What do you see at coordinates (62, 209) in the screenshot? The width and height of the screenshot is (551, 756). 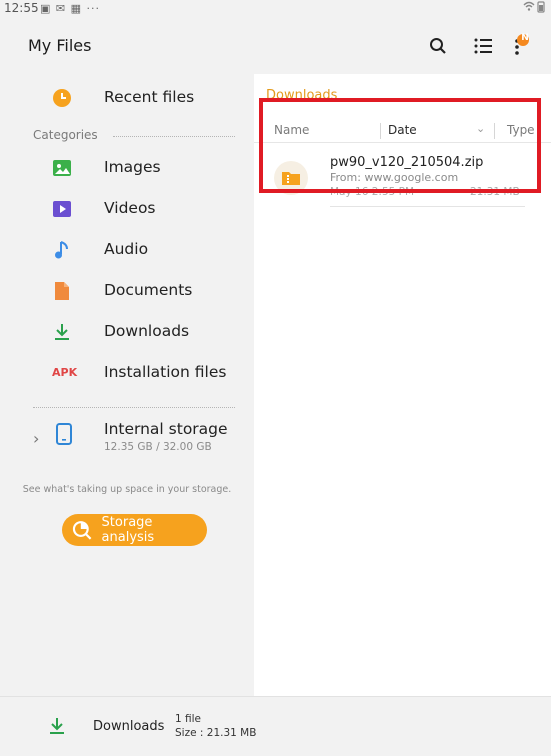 I see `video-icon` at bounding box center [62, 209].